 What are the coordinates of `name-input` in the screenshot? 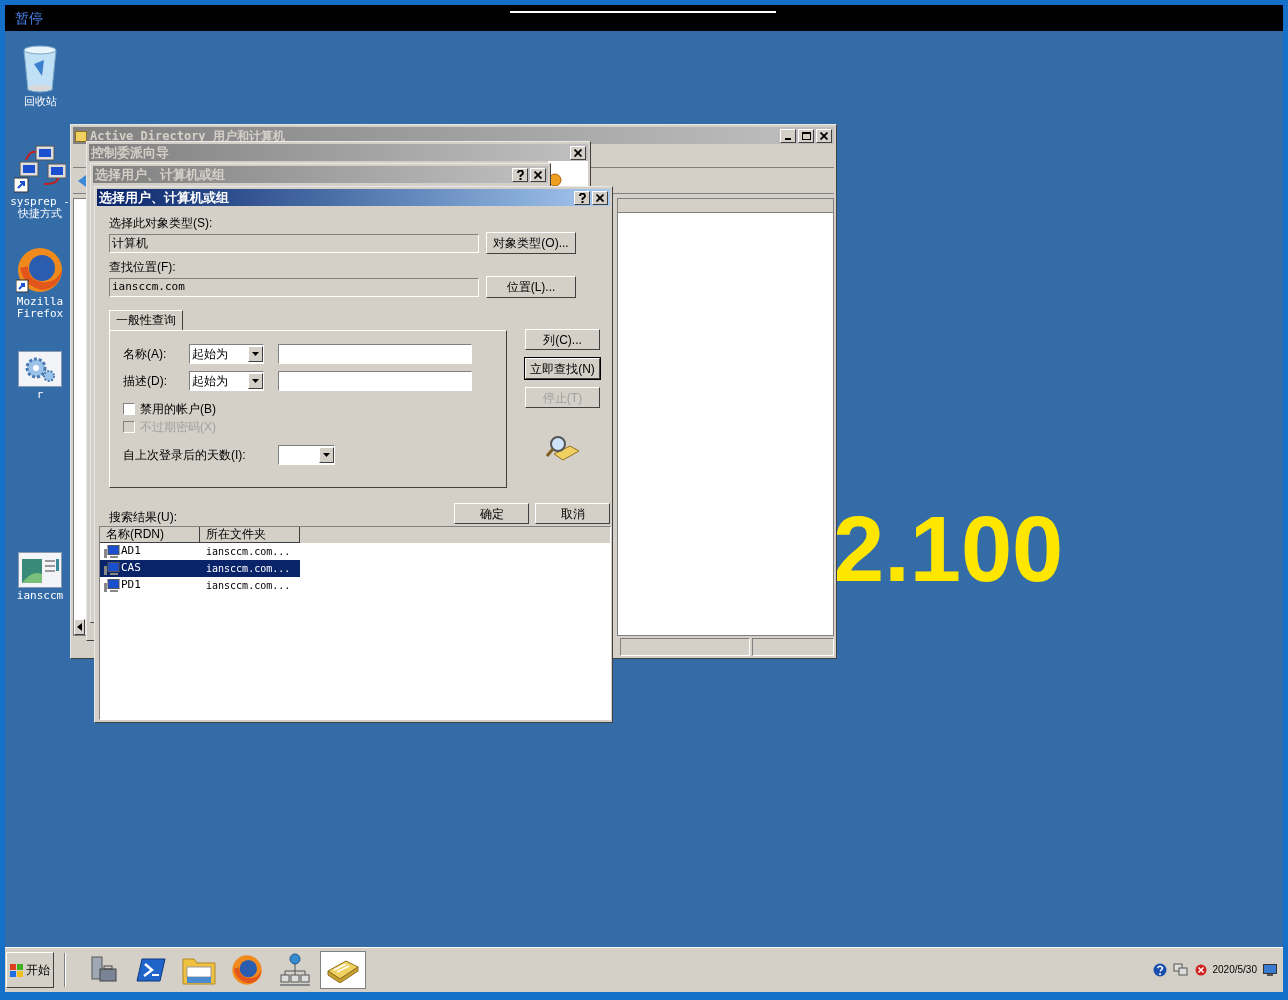 It's located at (375, 354).